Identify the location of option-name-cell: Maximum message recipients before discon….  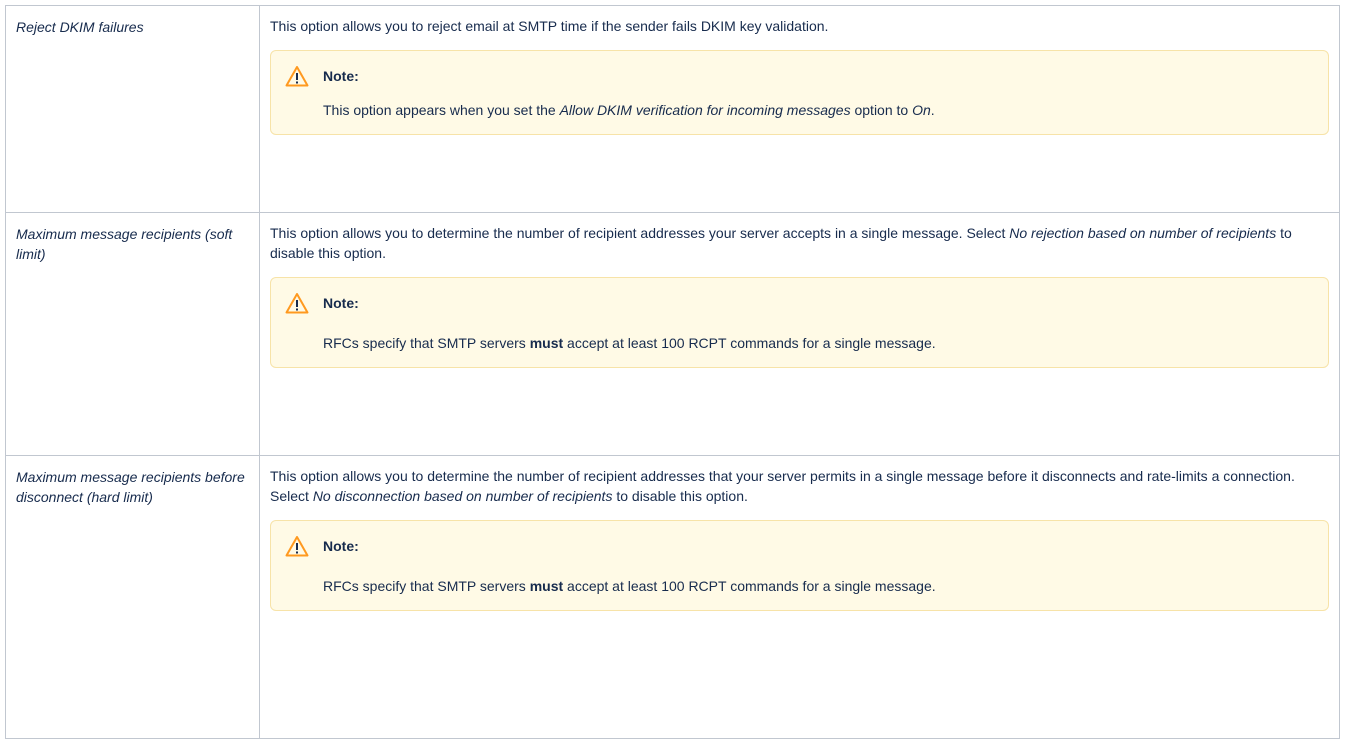
(132, 597).